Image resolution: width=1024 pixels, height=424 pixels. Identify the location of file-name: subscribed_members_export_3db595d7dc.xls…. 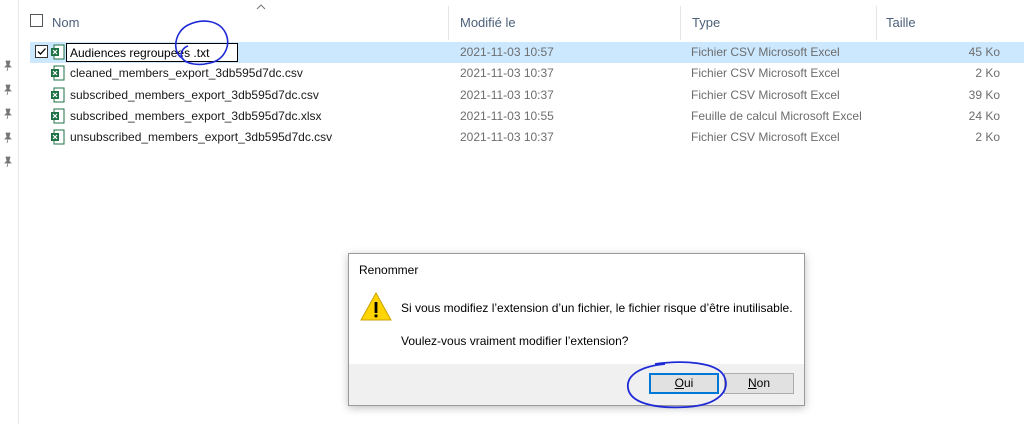
(195, 116).